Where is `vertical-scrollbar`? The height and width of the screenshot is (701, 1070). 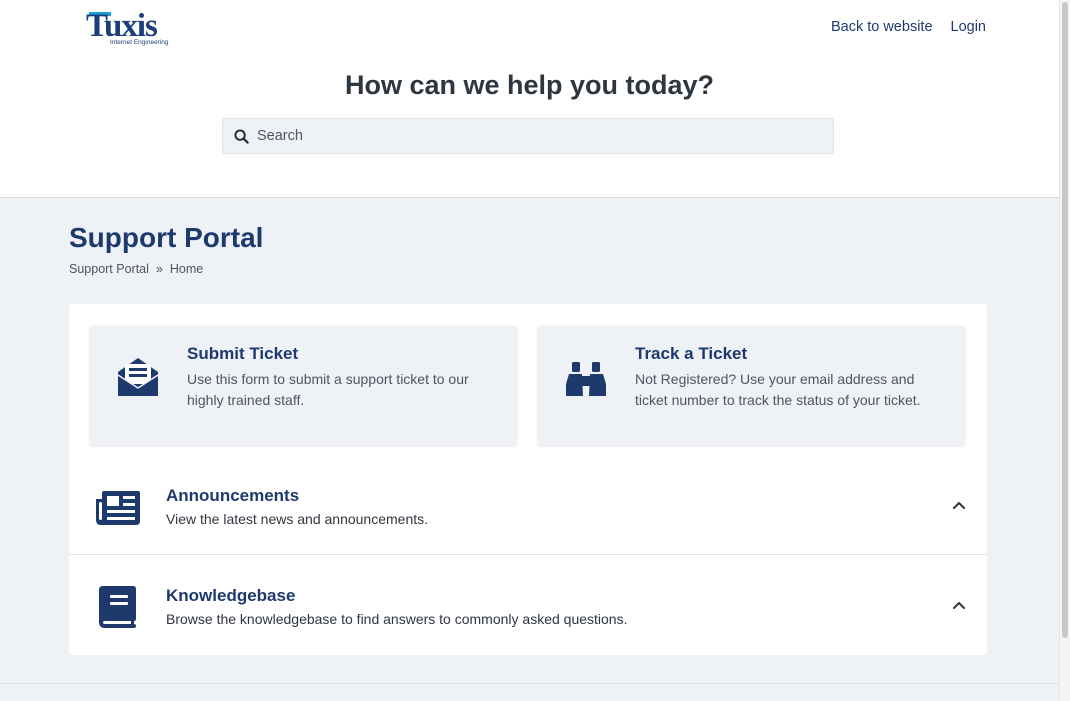 vertical-scrollbar is located at coordinates (1064, 350).